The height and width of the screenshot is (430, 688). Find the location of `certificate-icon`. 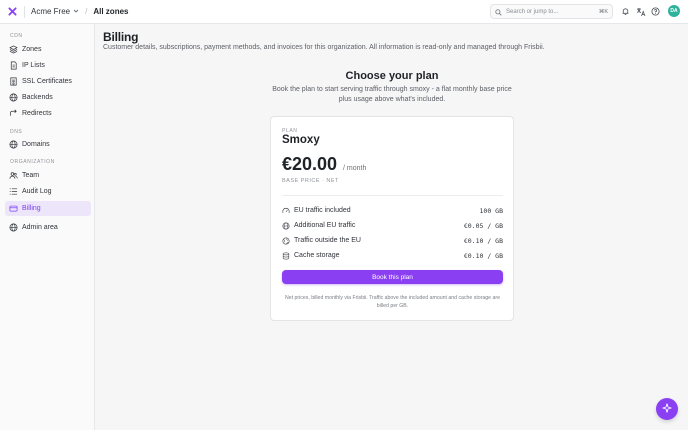

certificate-icon is located at coordinates (13, 81).